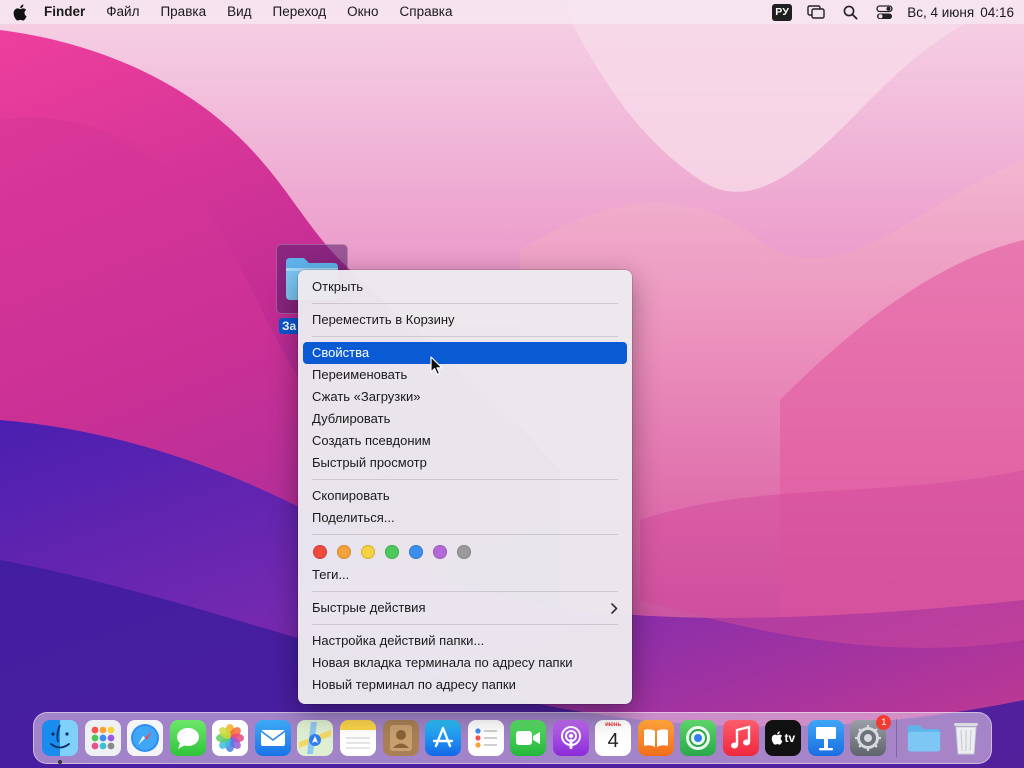 The image size is (1024, 768). What do you see at coordinates (102, 738) in the screenshot?
I see `launchpad-icon` at bounding box center [102, 738].